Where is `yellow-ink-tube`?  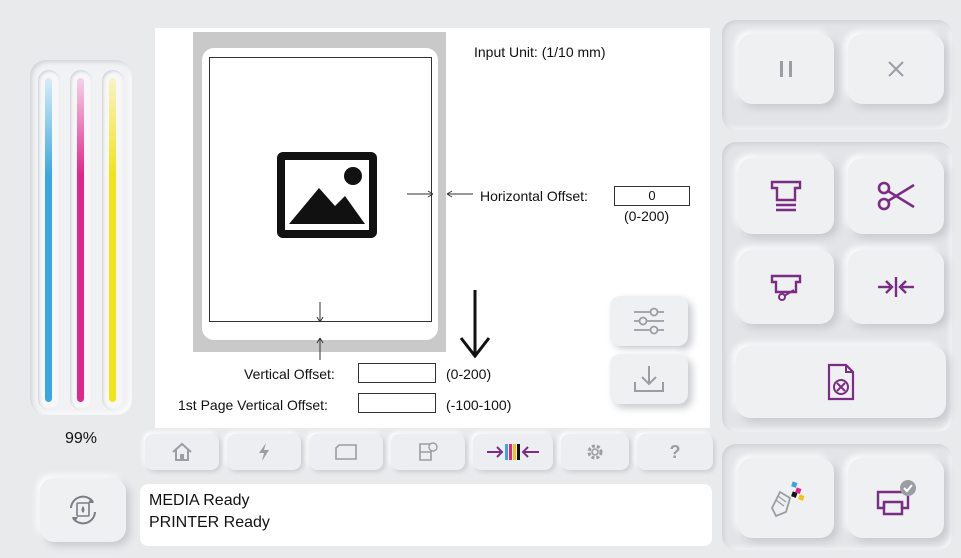 yellow-ink-tube is located at coordinates (113, 240).